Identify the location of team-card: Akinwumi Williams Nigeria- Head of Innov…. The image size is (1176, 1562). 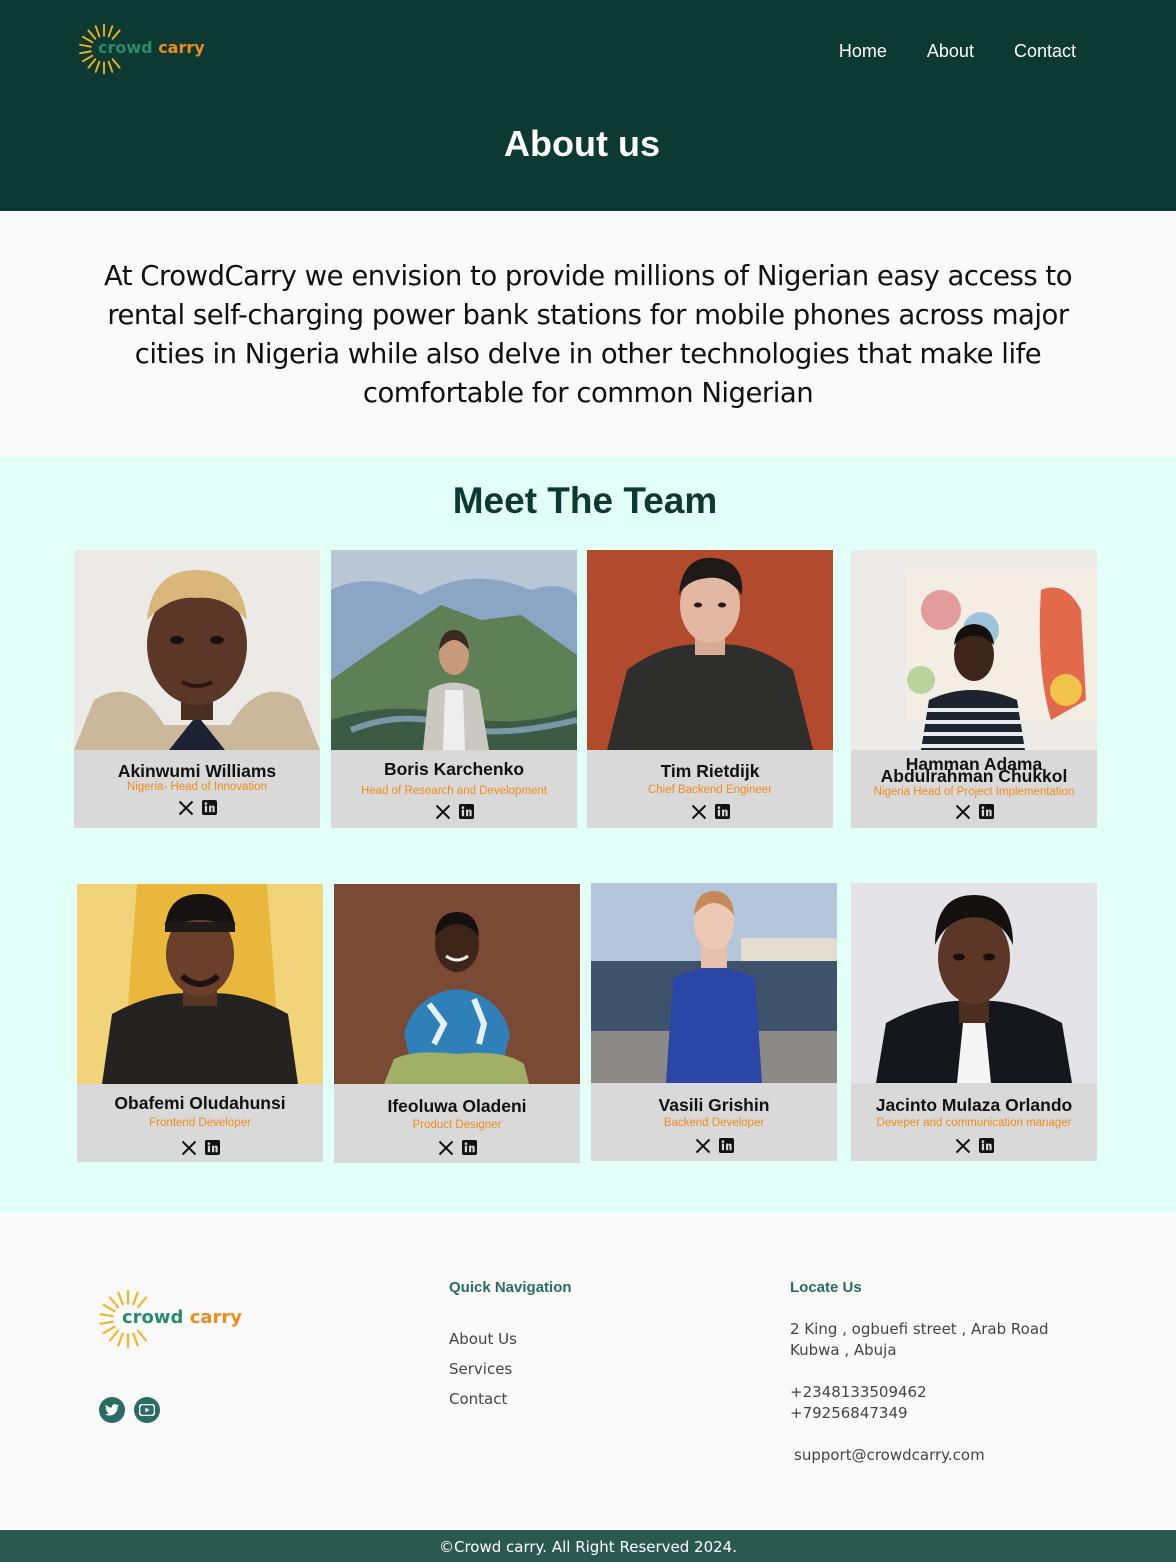
(197, 689).